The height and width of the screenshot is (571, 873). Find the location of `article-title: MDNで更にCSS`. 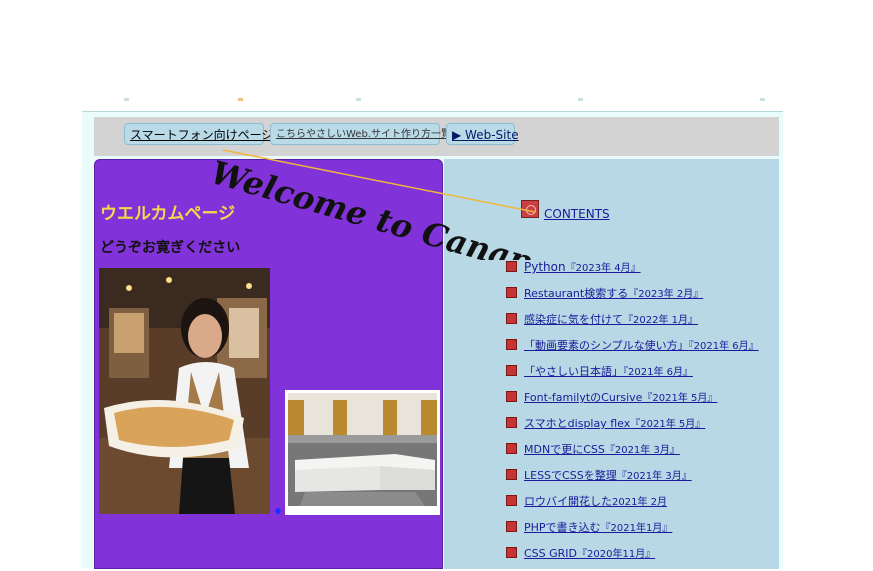

article-title: MDNで更にCSS is located at coordinates (564, 449).